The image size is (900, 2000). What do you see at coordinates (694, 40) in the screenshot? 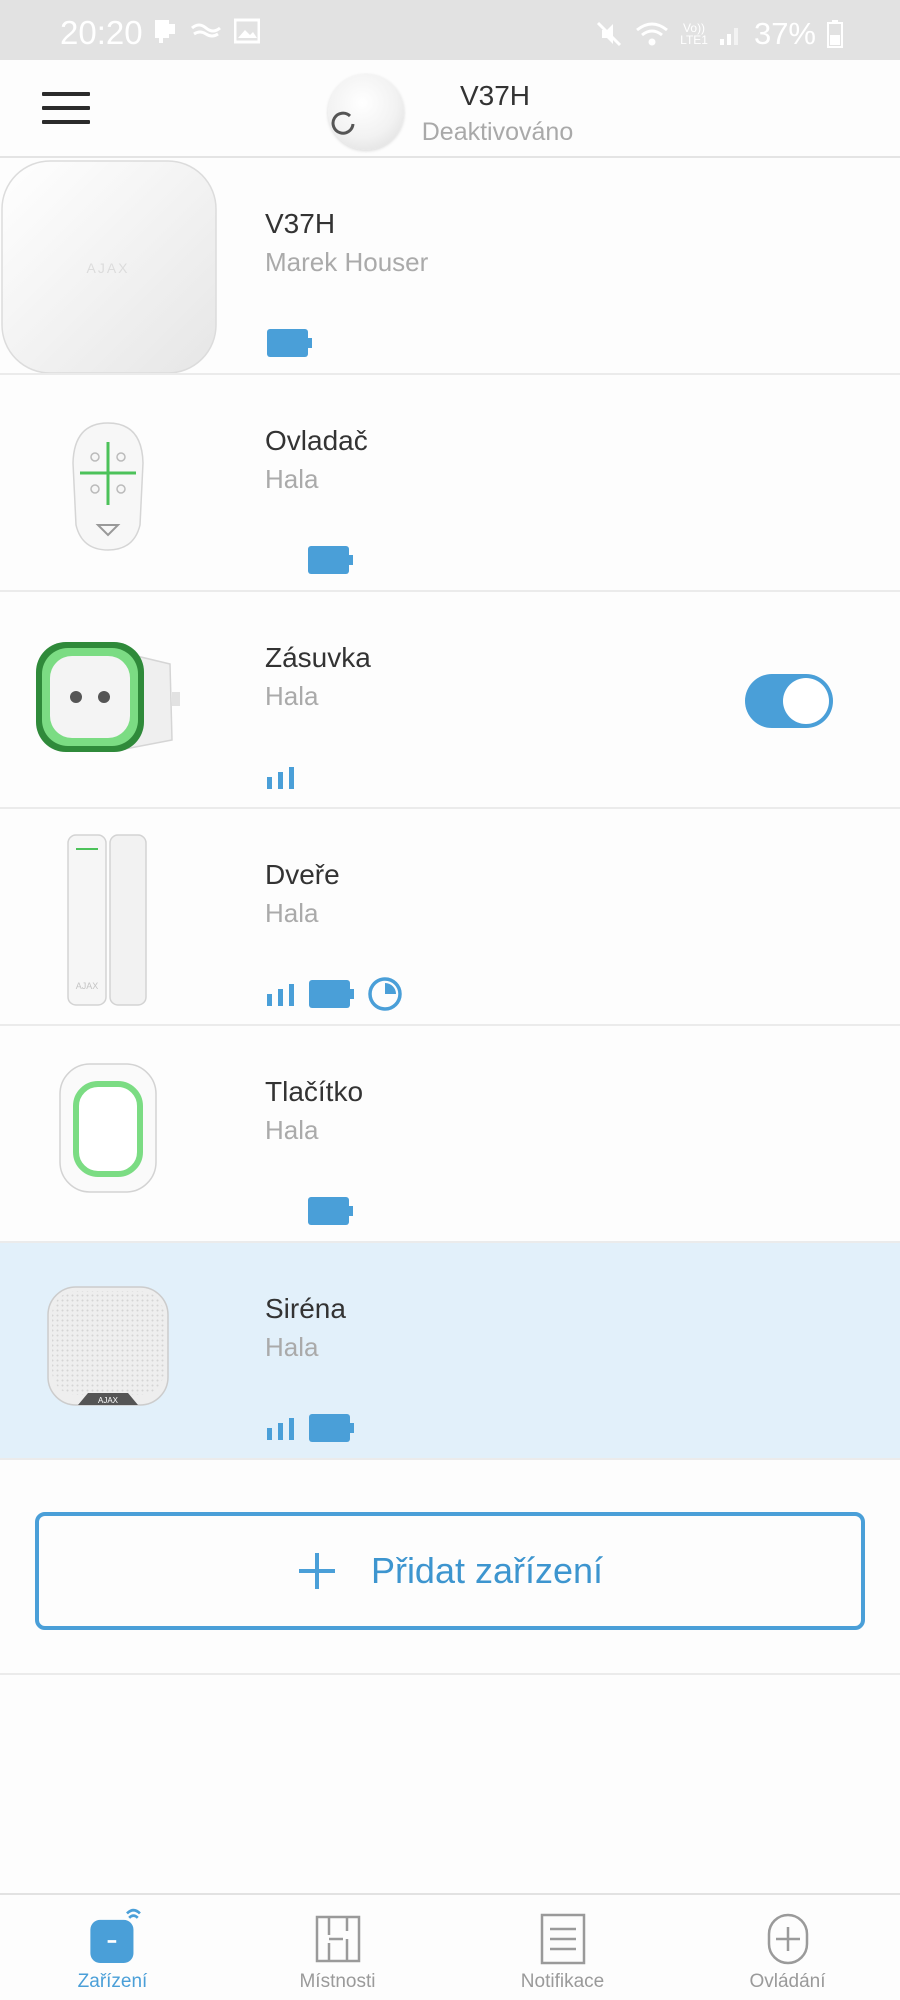
I see `lte-label: LTE1` at bounding box center [694, 40].